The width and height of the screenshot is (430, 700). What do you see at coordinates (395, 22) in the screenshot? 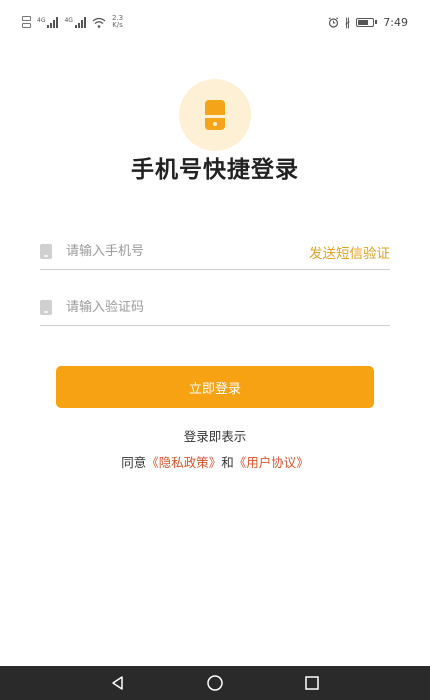
I see `clock-time: 7:49` at bounding box center [395, 22].